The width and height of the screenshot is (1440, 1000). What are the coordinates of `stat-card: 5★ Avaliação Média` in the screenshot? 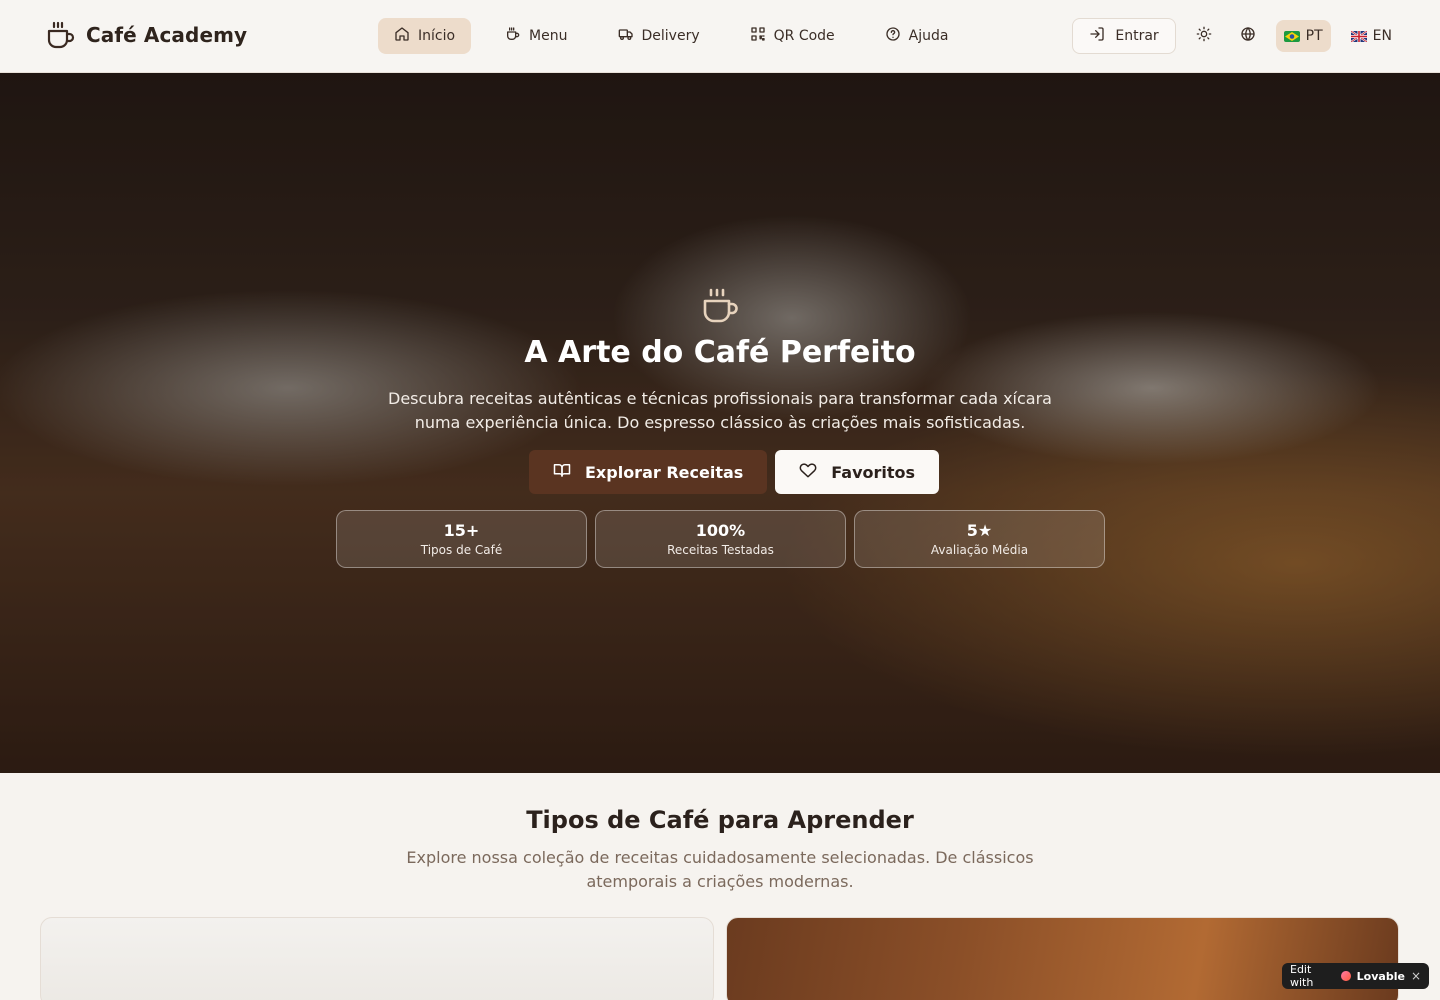 It's located at (979, 539).